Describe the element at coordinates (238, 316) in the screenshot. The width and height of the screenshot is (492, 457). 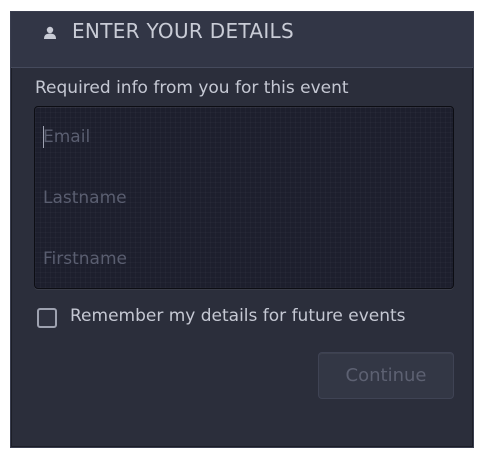
I see `remember-details-label: Remember my details for future events` at that location.